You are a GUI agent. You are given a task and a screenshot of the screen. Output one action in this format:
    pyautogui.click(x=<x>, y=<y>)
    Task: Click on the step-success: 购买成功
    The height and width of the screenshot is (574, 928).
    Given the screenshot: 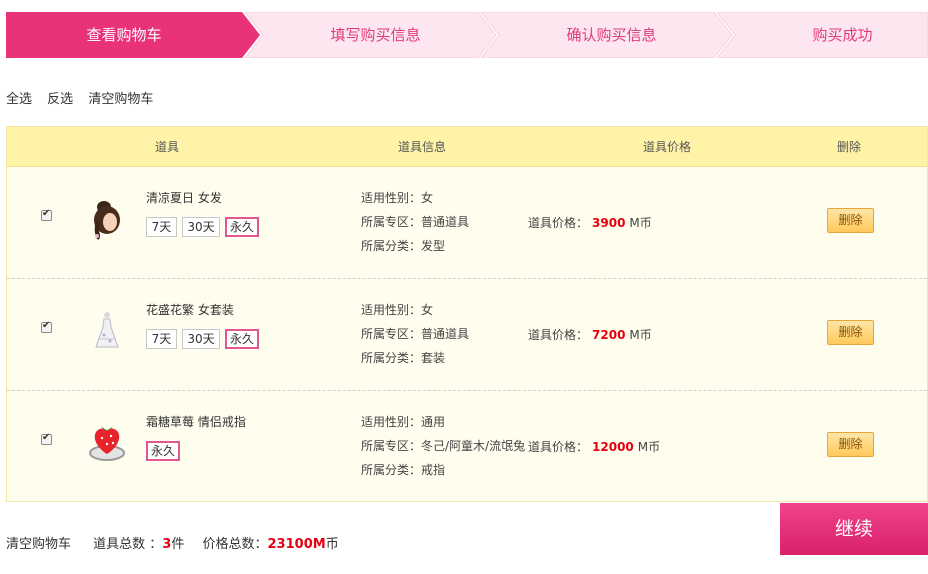 What is the action you would take?
    pyautogui.click(x=842, y=35)
    